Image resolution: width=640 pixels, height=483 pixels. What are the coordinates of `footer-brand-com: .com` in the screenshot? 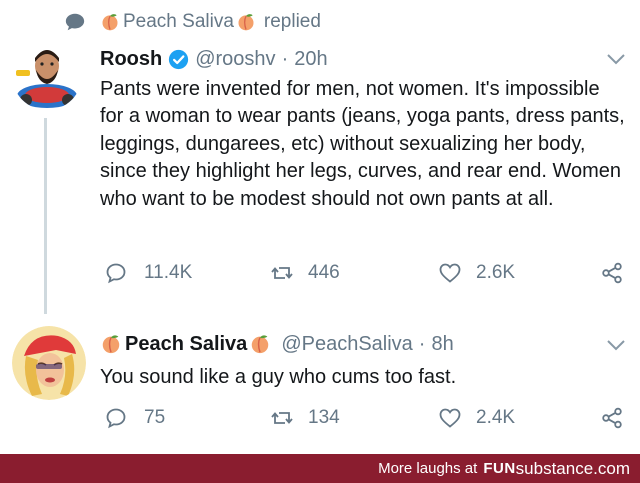 It's located at (611, 468).